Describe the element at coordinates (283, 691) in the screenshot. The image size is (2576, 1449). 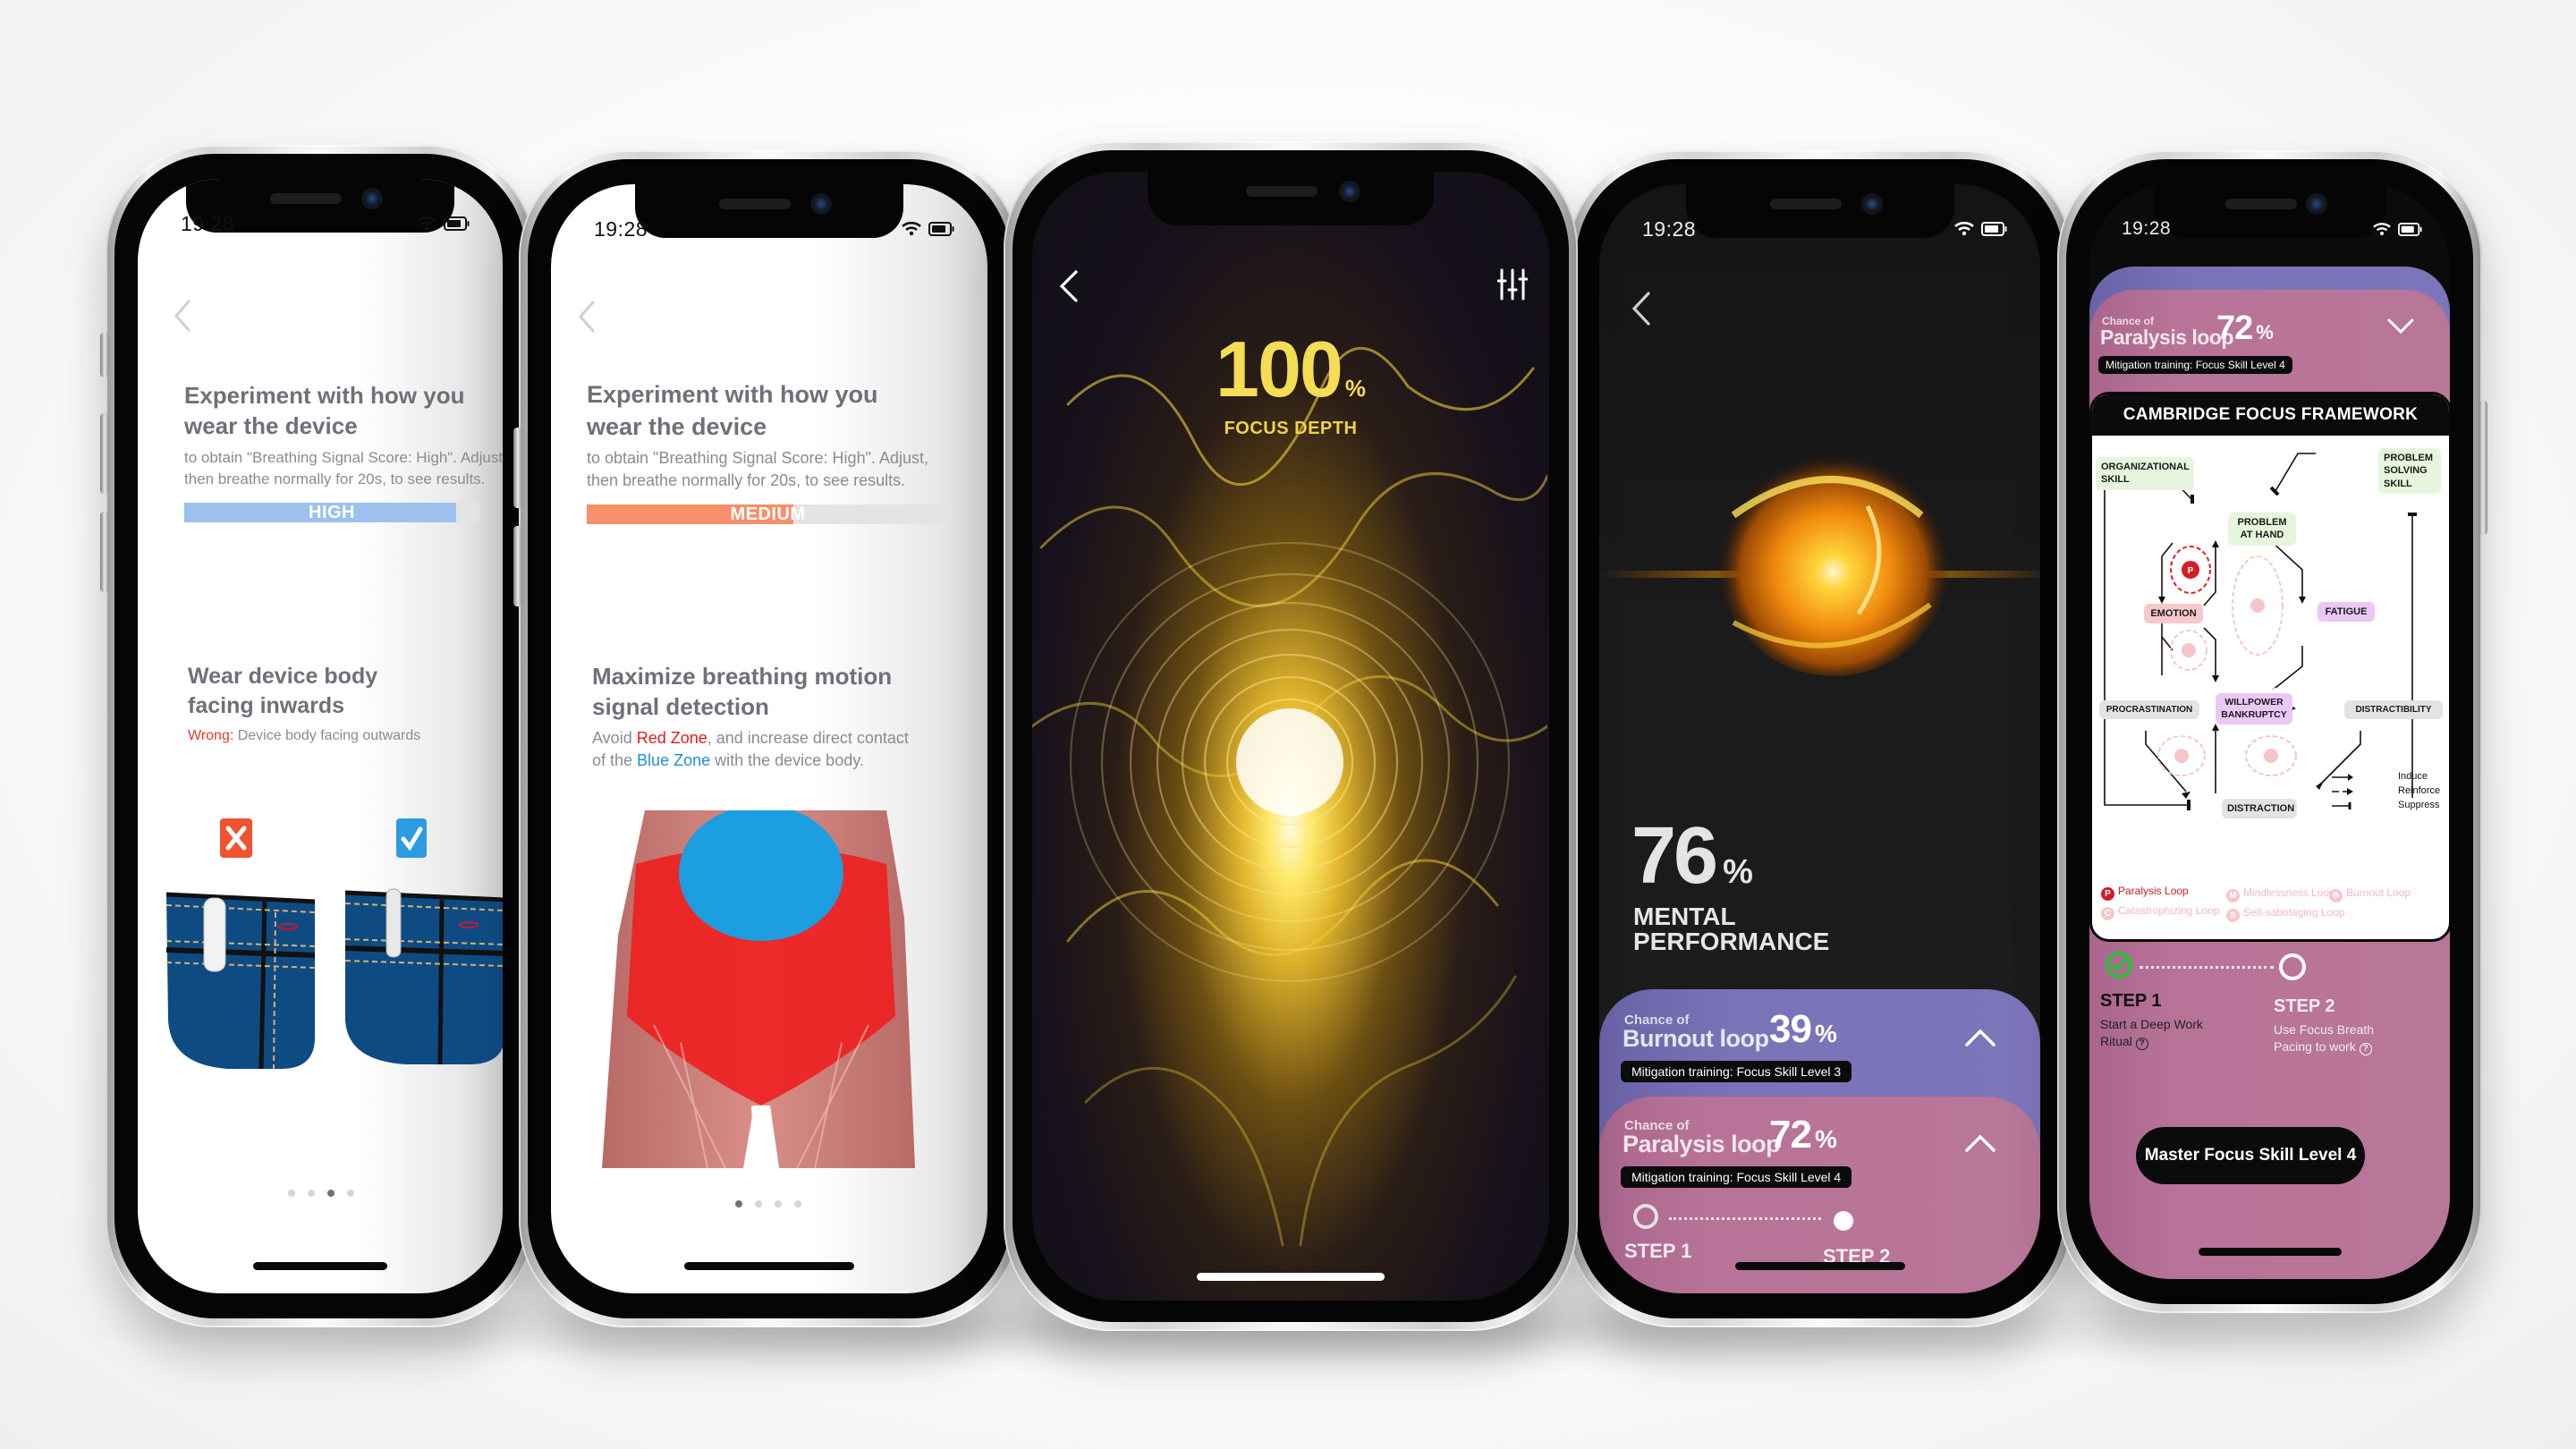
I see `orientation-title: Wear device body facing inwards` at that location.